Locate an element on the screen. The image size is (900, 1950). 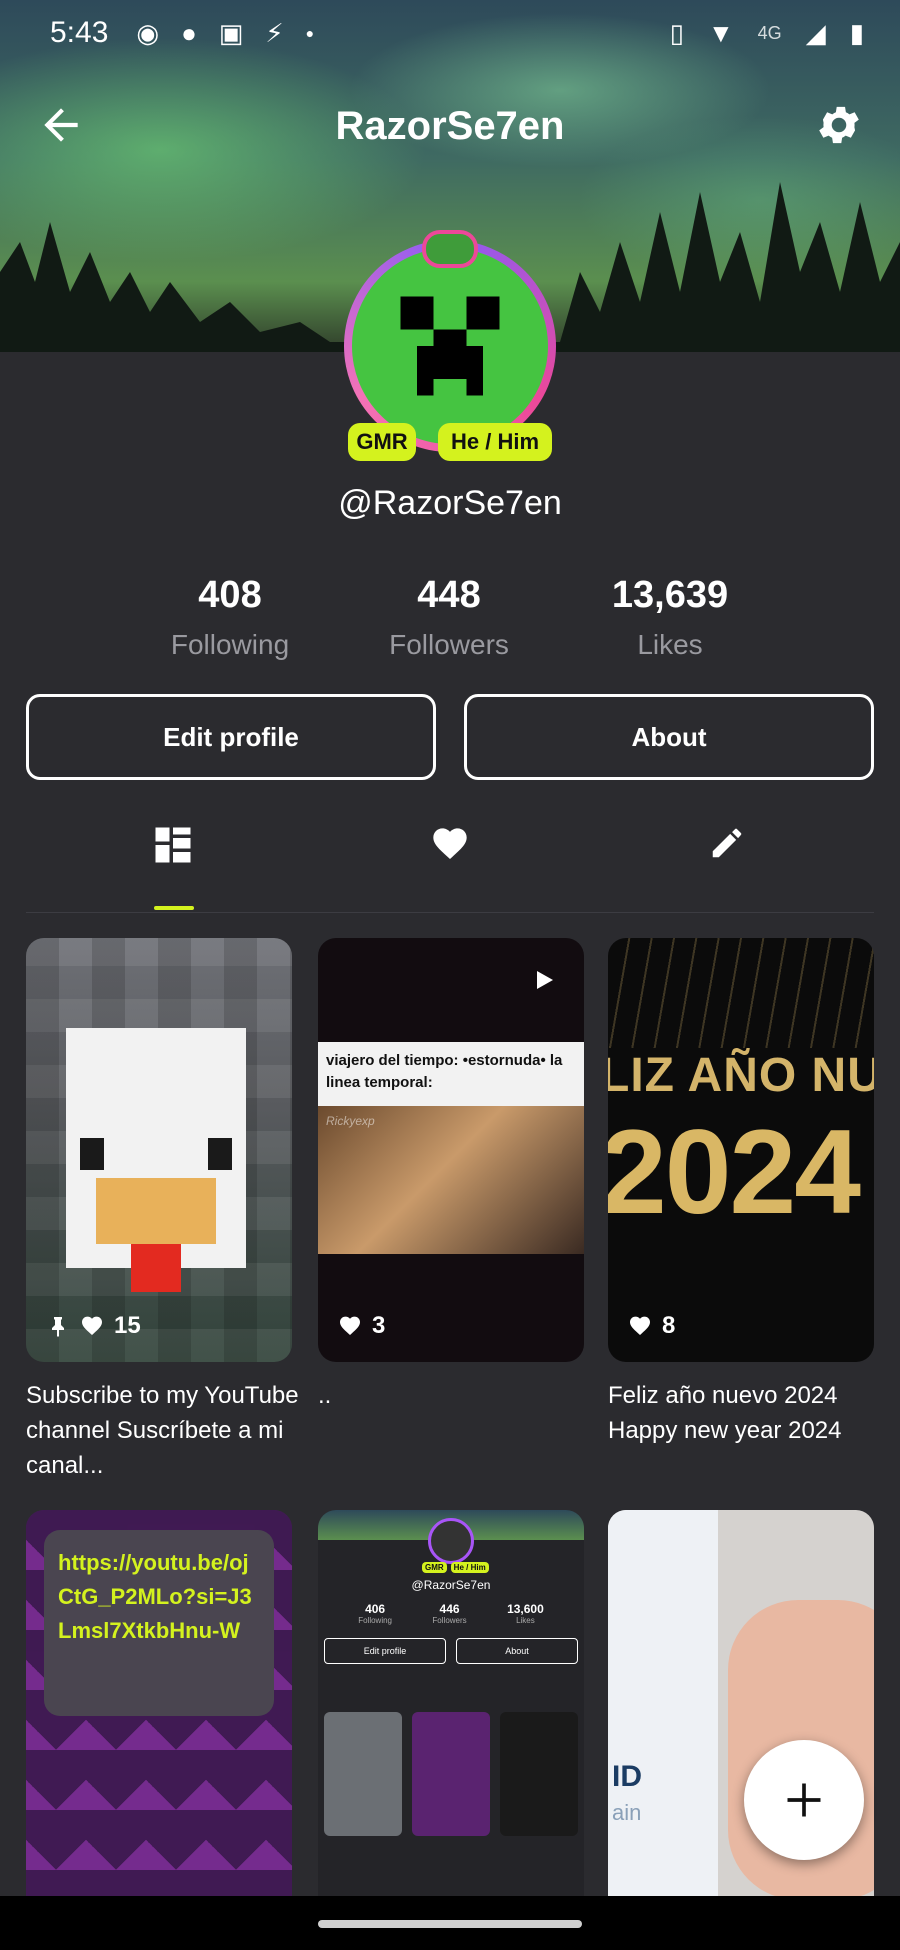
gesture-handle is located at coordinates (450, 1924).